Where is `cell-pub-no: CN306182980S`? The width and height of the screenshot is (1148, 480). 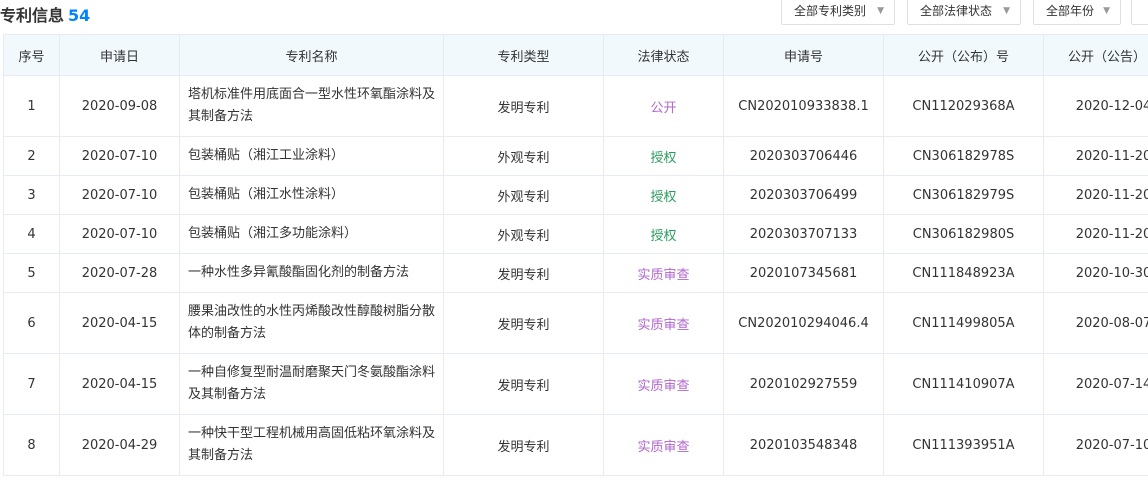 cell-pub-no: CN306182980S is located at coordinates (963, 234).